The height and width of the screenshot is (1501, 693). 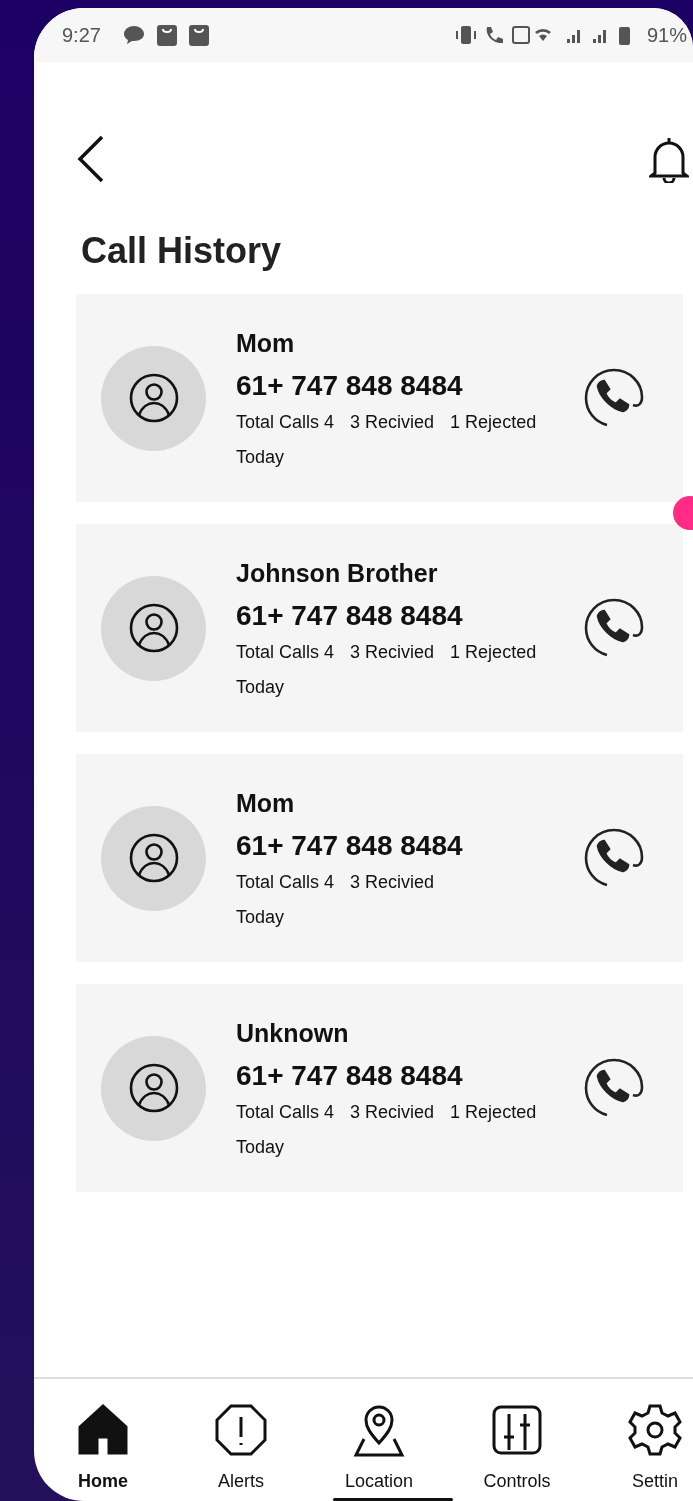 I want to click on nav-tab: Settin, so click(x=639, y=1440).